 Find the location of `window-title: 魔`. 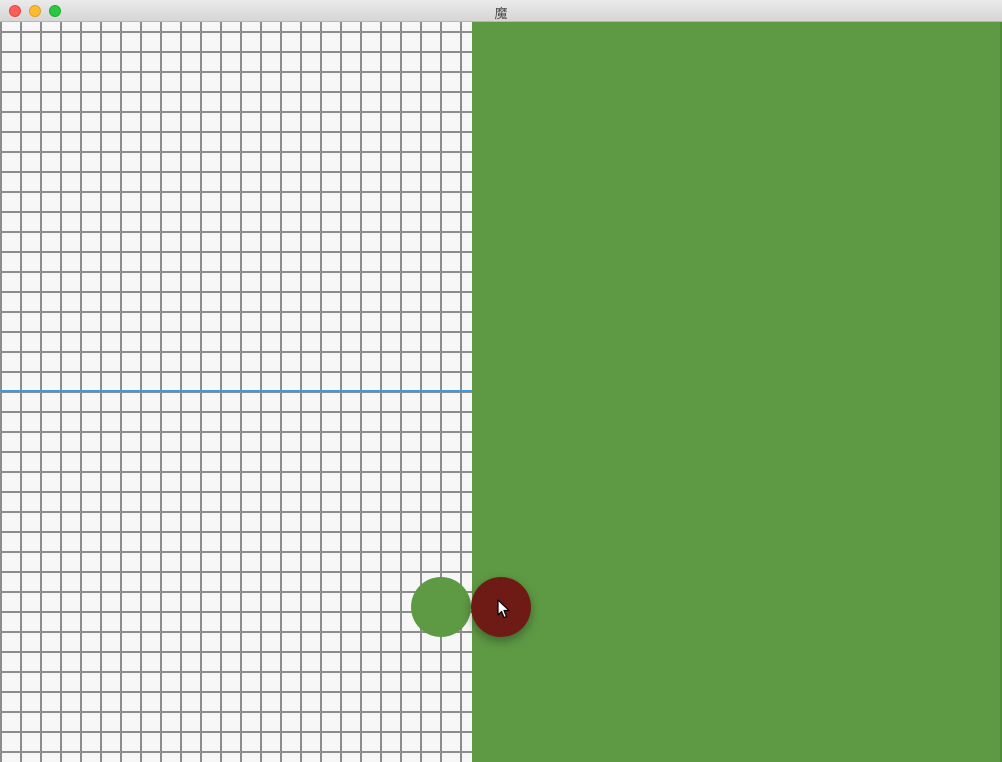

window-title: 魔 is located at coordinates (501, 14).